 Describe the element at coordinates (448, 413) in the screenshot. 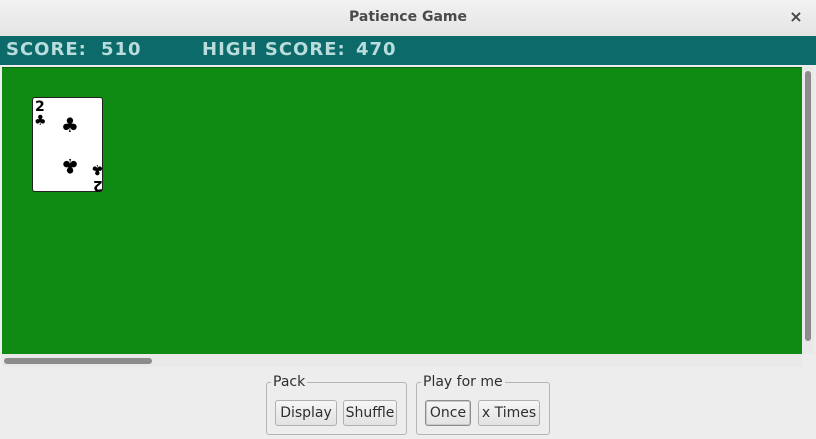

I see `once-button: Once` at that location.